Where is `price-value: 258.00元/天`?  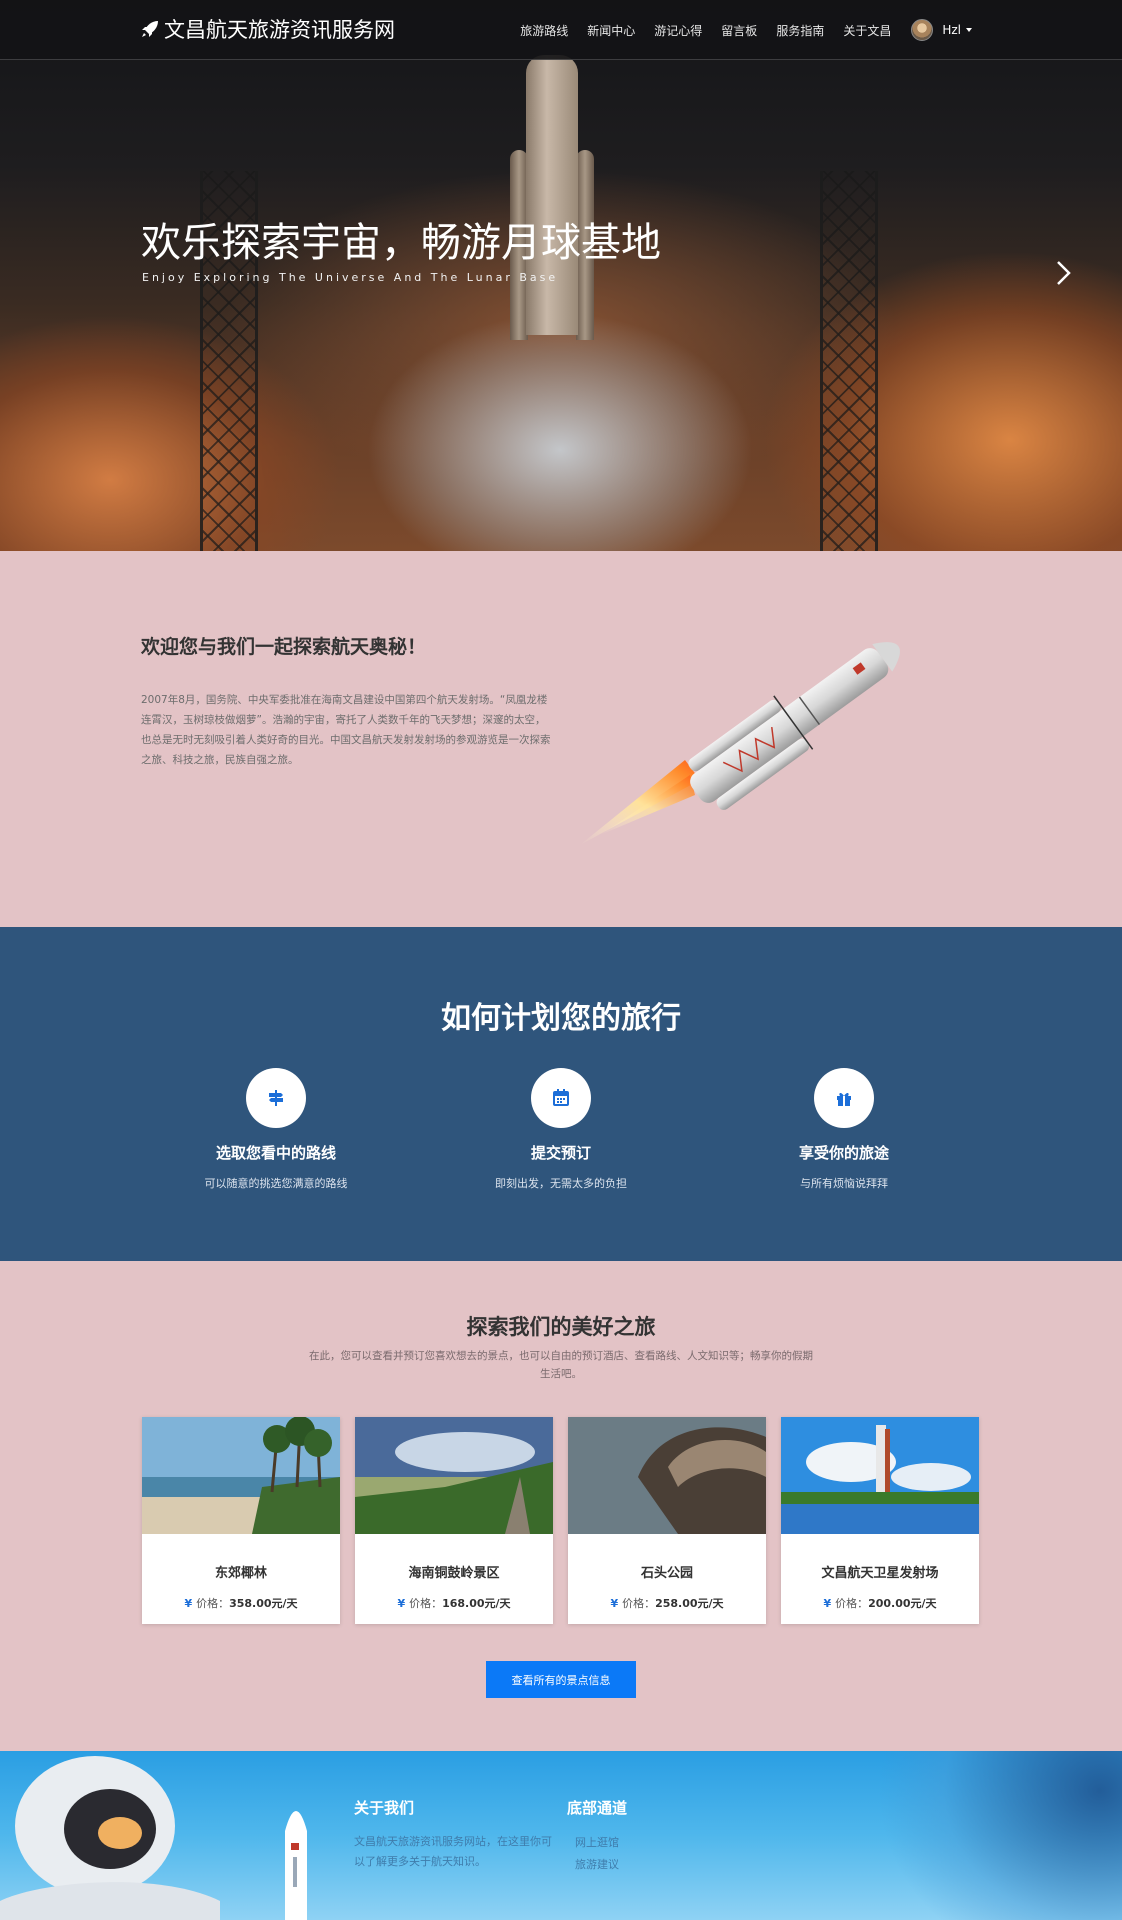 price-value: 258.00元/天 is located at coordinates (689, 1603).